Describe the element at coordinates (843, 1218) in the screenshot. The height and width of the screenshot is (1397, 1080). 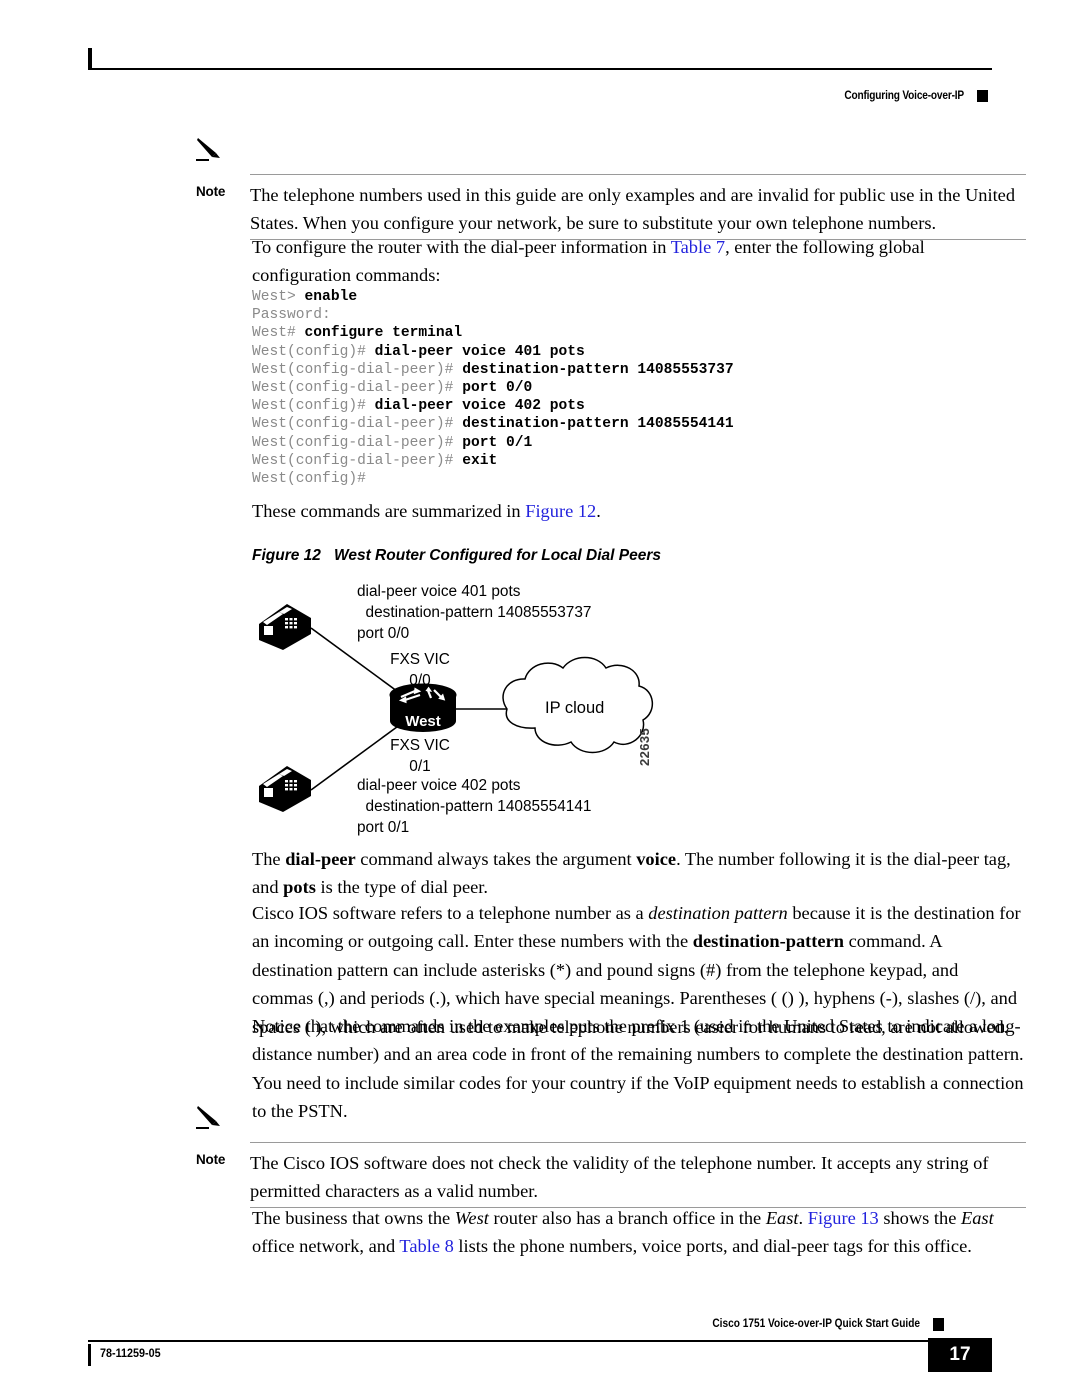
I see `figure-13-link: Figure 13` at that location.